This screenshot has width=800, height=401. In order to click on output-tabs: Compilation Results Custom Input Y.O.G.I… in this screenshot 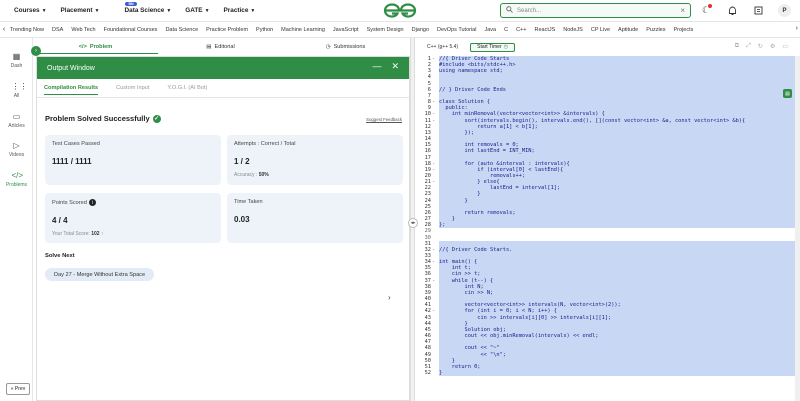, I will do `click(223, 88)`.